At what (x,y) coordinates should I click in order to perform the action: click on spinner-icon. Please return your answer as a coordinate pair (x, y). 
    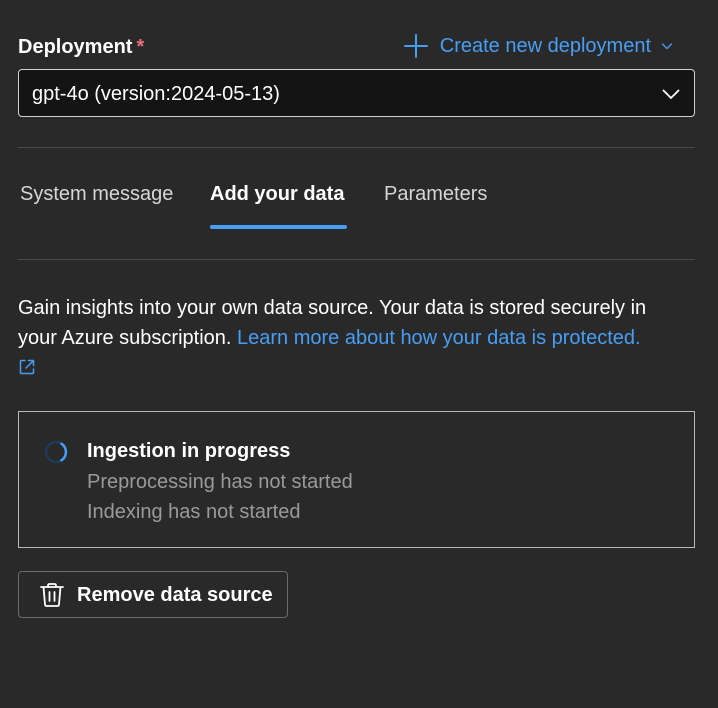
    Looking at the image, I should click on (56, 452).